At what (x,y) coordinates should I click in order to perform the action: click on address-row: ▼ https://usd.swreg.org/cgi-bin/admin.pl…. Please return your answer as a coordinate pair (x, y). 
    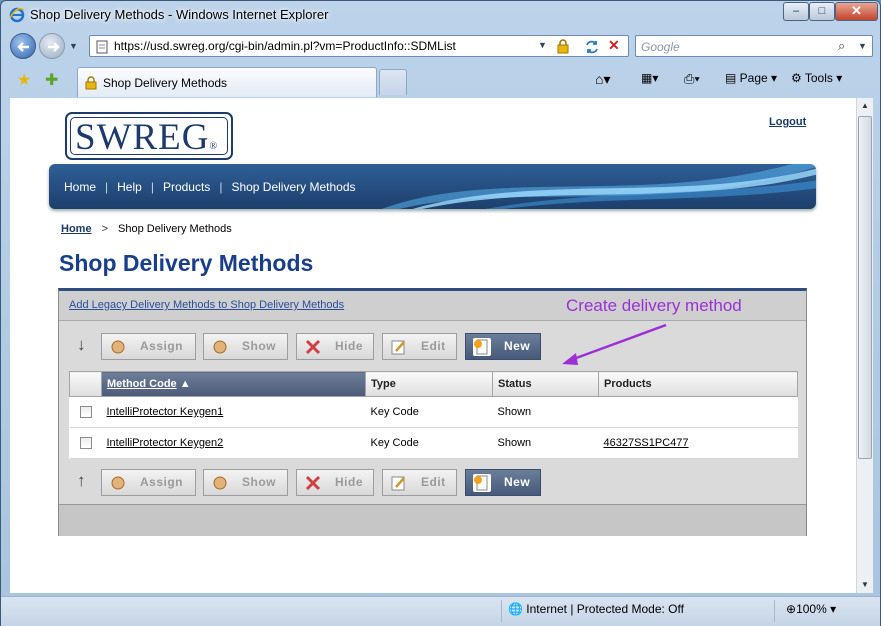
    Looking at the image, I should click on (440, 46).